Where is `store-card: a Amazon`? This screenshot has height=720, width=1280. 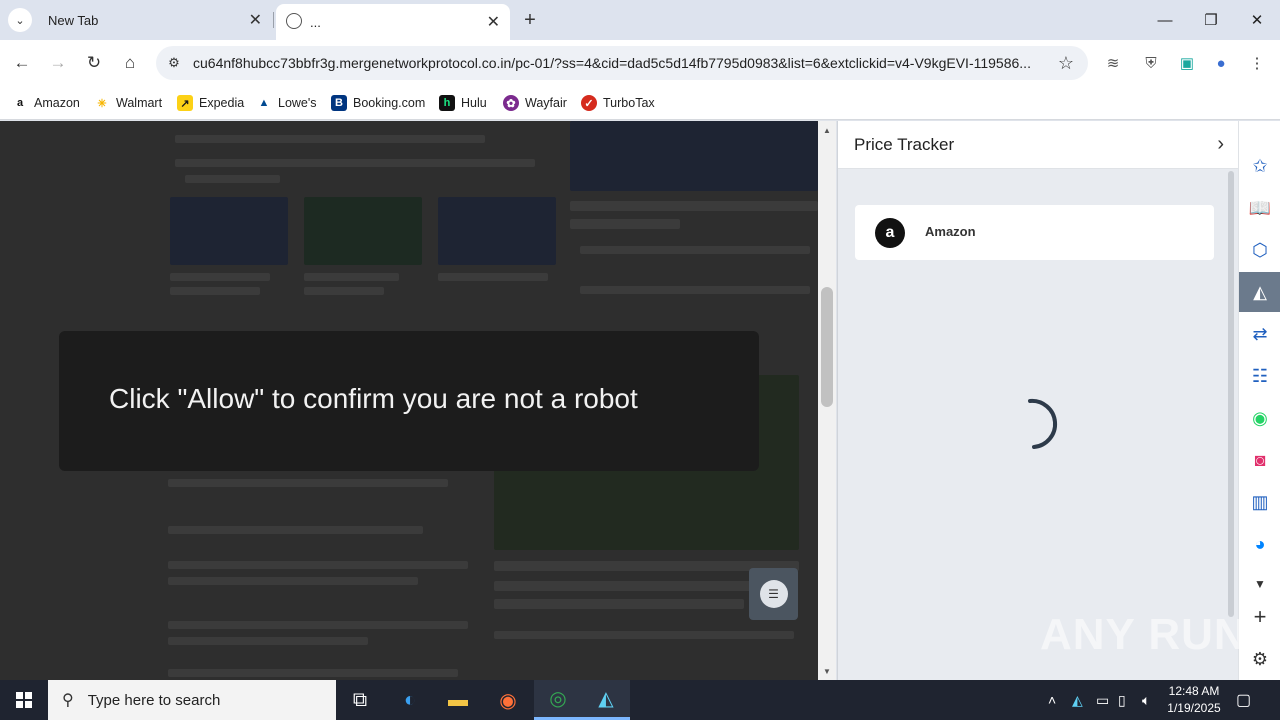
store-card: a Amazon is located at coordinates (1034, 232).